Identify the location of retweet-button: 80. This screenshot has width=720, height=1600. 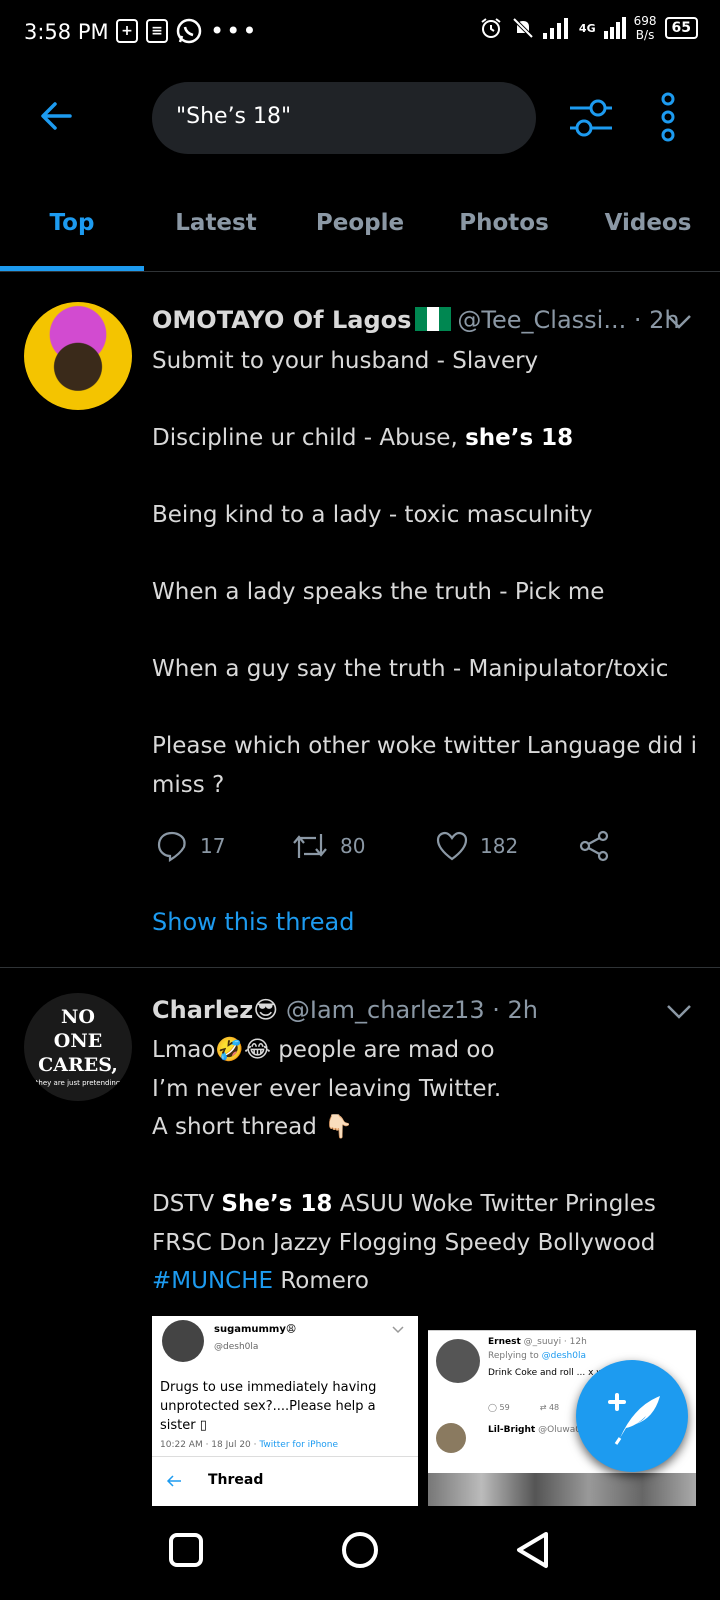
(328, 846).